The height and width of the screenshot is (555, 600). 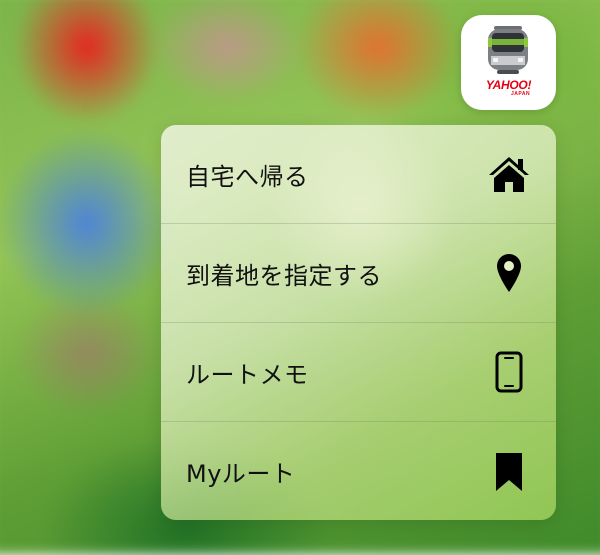 What do you see at coordinates (241, 474) in the screenshot?
I see `quick-action-label: Myルート` at bounding box center [241, 474].